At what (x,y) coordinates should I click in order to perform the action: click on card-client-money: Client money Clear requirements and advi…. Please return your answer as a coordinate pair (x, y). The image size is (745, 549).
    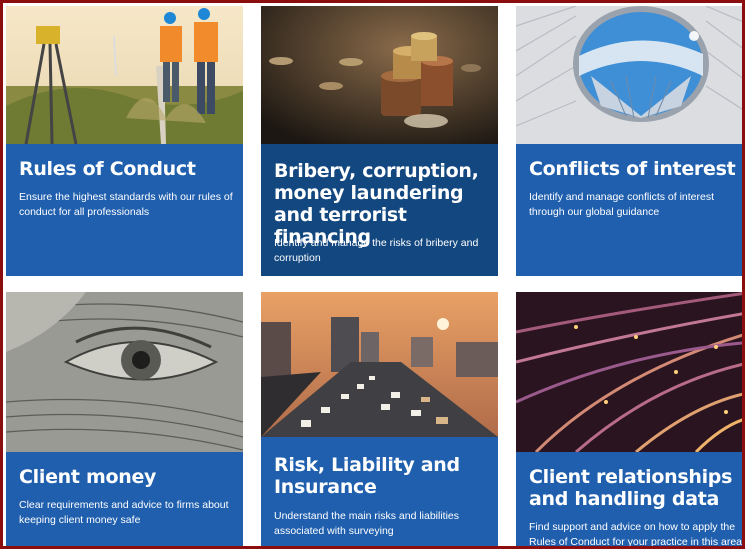
    Looking at the image, I should click on (124, 419).